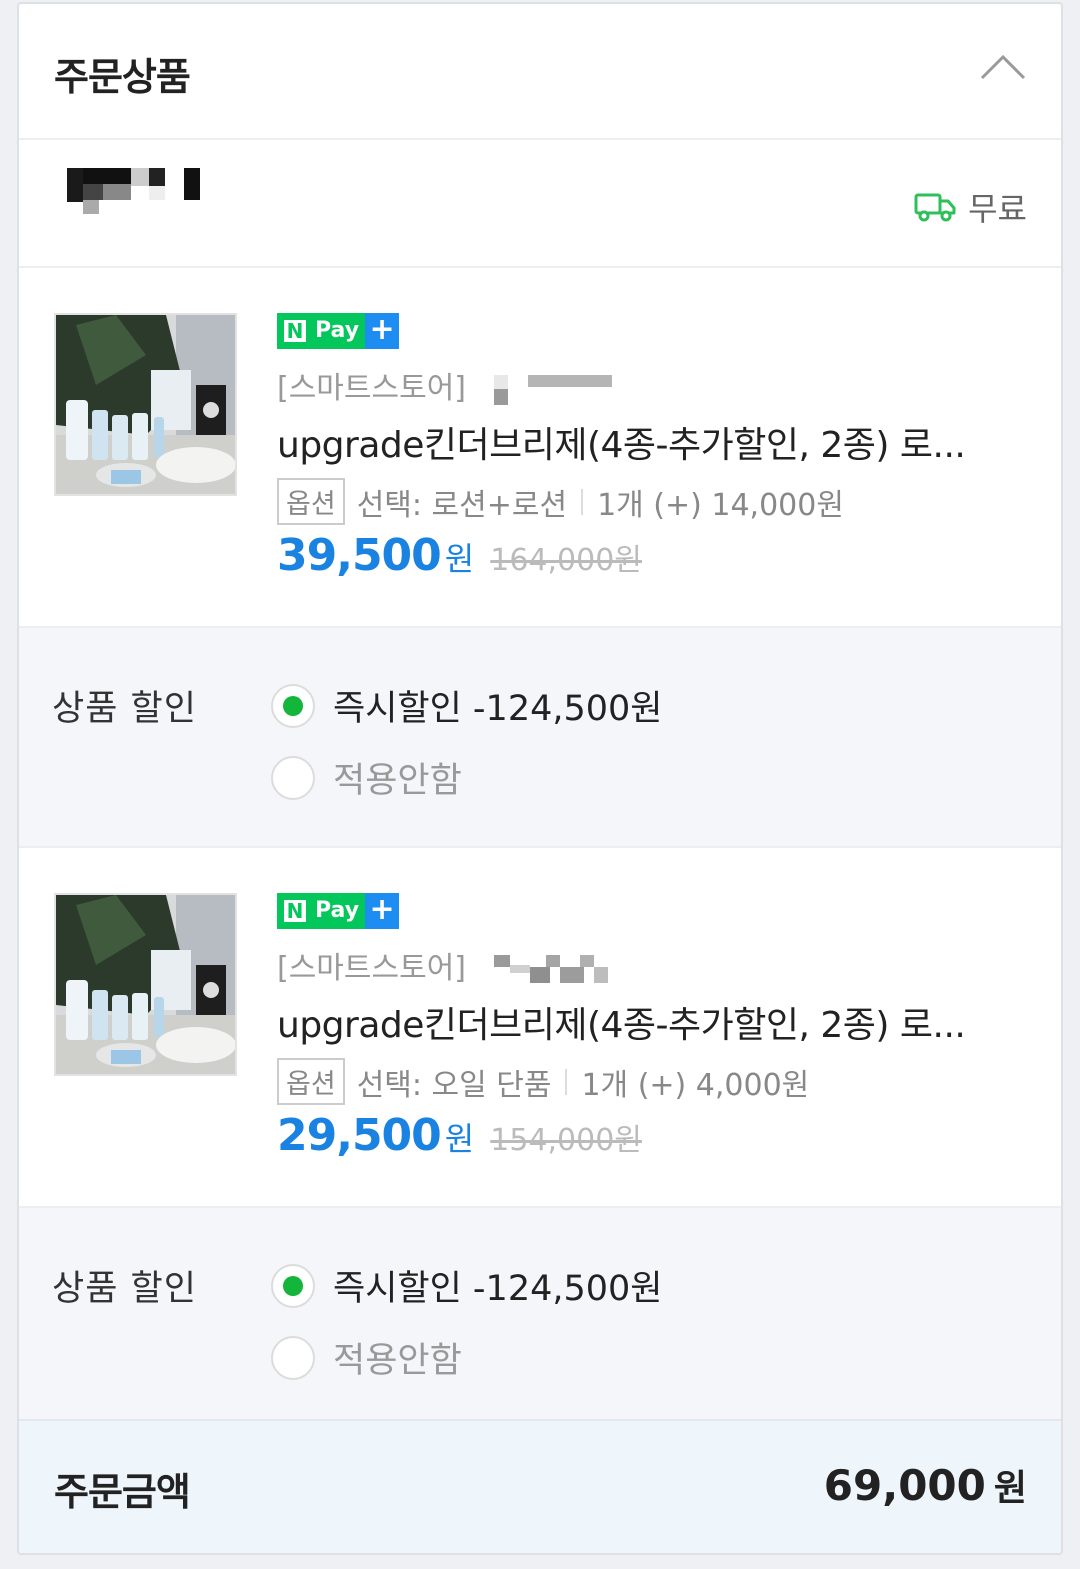 This screenshot has width=1080, height=1569. What do you see at coordinates (695, 1085) in the screenshot?
I see `option-quantity: 1개 (+) 4,000원` at bounding box center [695, 1085].